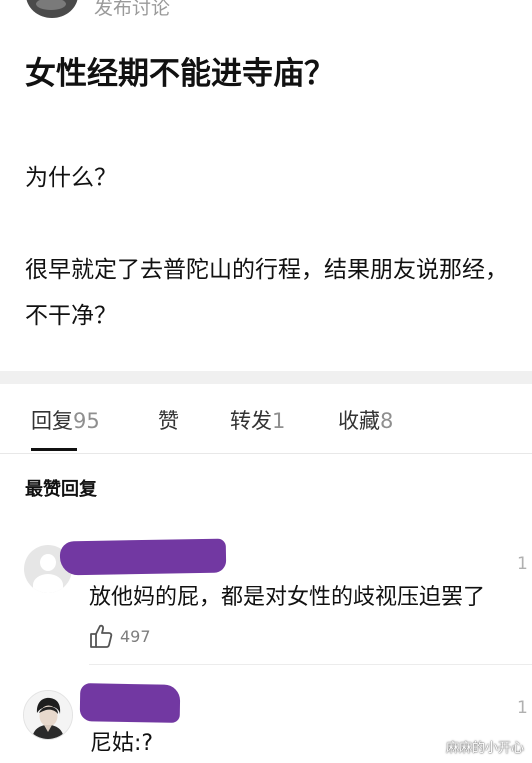 This screenshot has width=532, height=763. Describe the element at coordinates (135, 636) in the screenshot. I see `like-count: 497` at that location.